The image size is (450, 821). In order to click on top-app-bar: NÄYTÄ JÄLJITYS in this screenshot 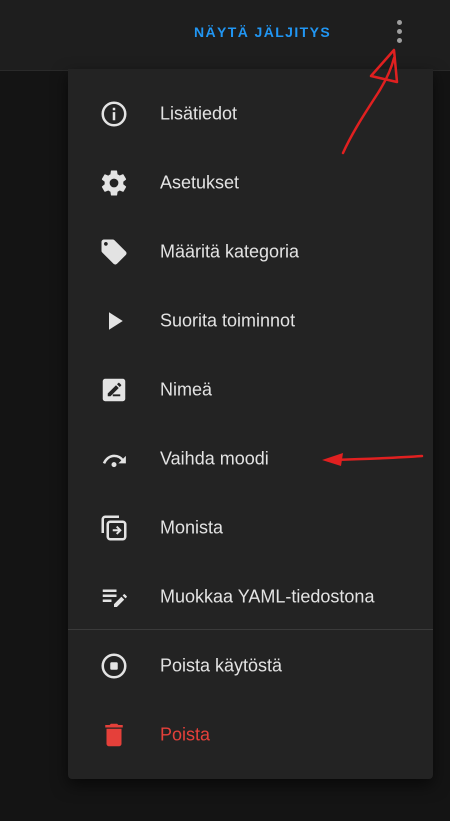, I will do `click(225, 35)`.